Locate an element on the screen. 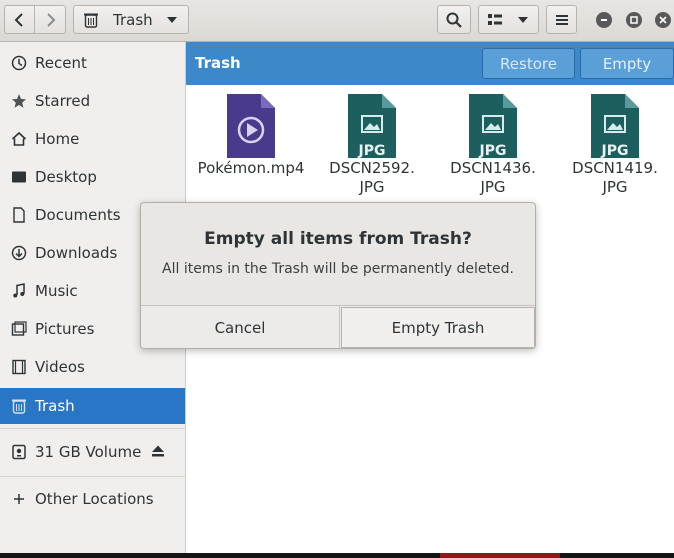  sidebar-item-label: Music is located at coordinates (56, 291).